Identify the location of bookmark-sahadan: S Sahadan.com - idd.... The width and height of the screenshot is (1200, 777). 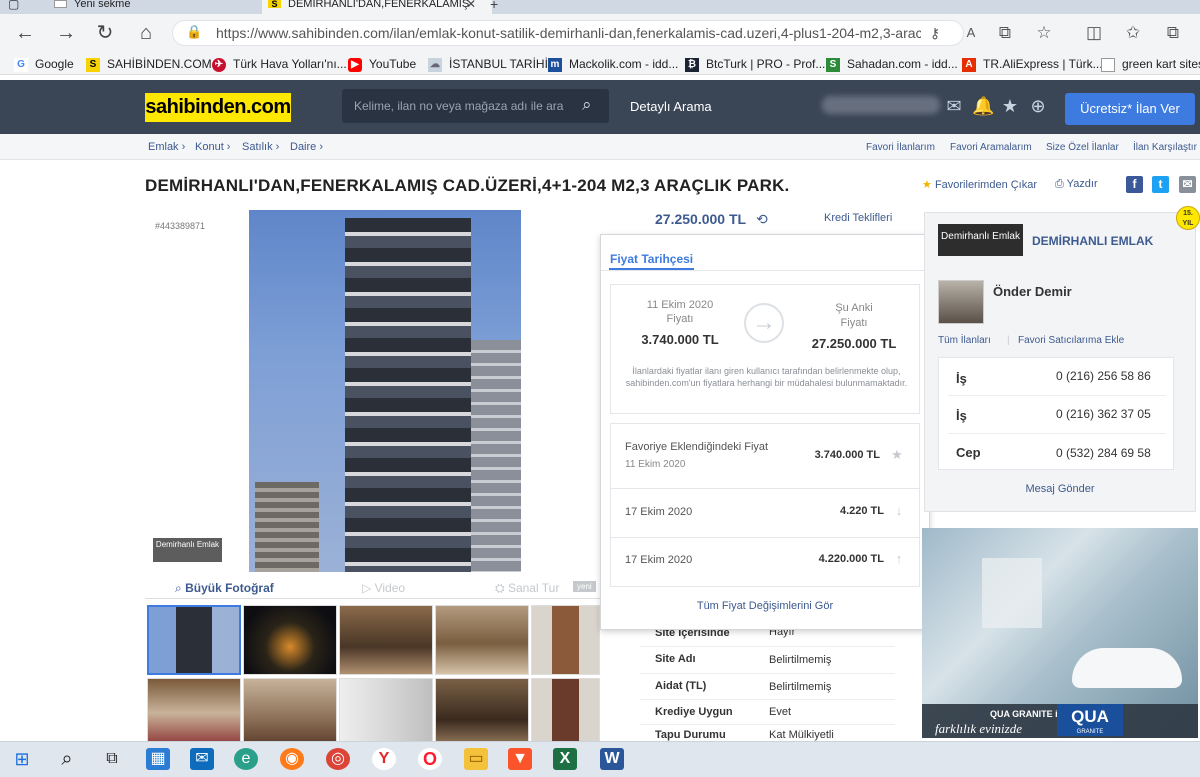
(892, 64).